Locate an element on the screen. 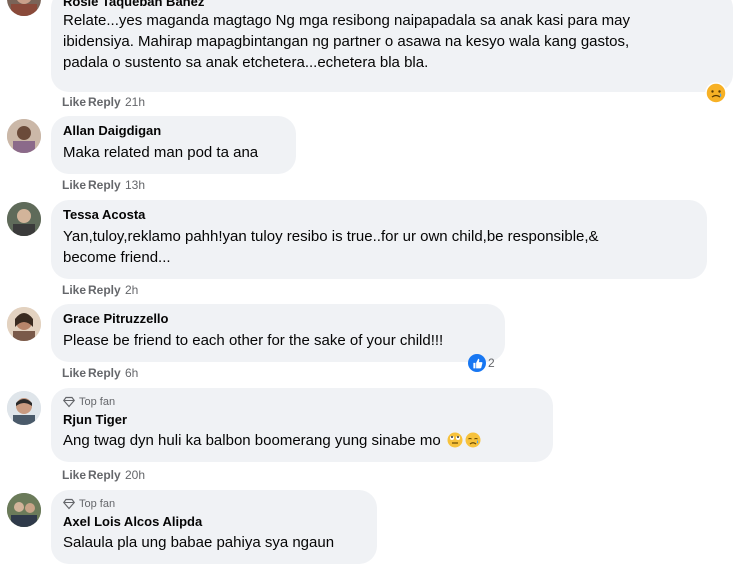 Image resolution: width=750 pixels, height=564 pixels. commenter-name: Rosie Taqueban Bañez is located at coordinates (392, 5).